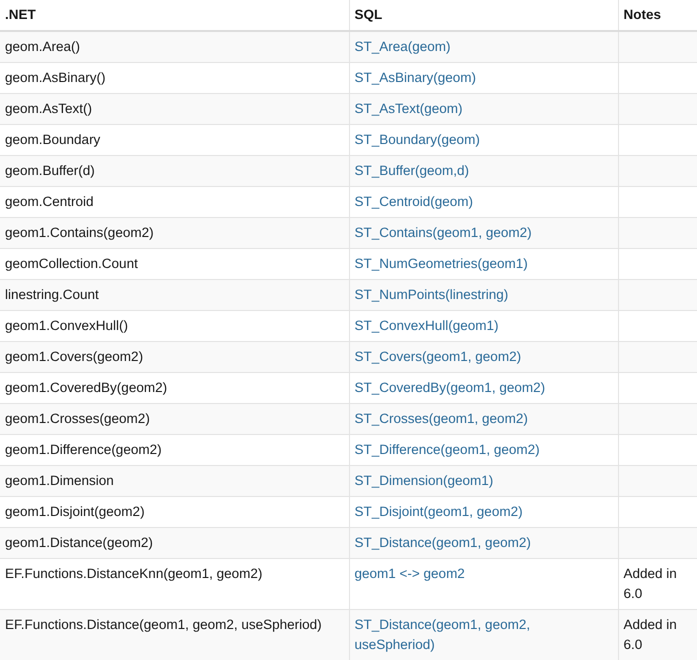 The width and height of the screenshot is (697, 660). I want to click on sql-link: ST_ConvexHull(geom1), so click(426, 326).